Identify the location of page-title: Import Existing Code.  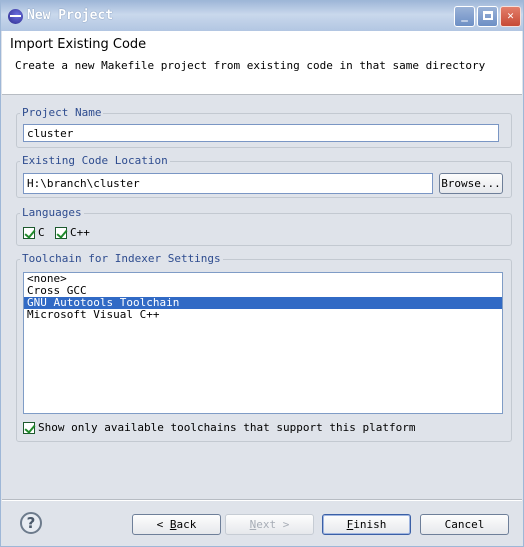
(78, 44).